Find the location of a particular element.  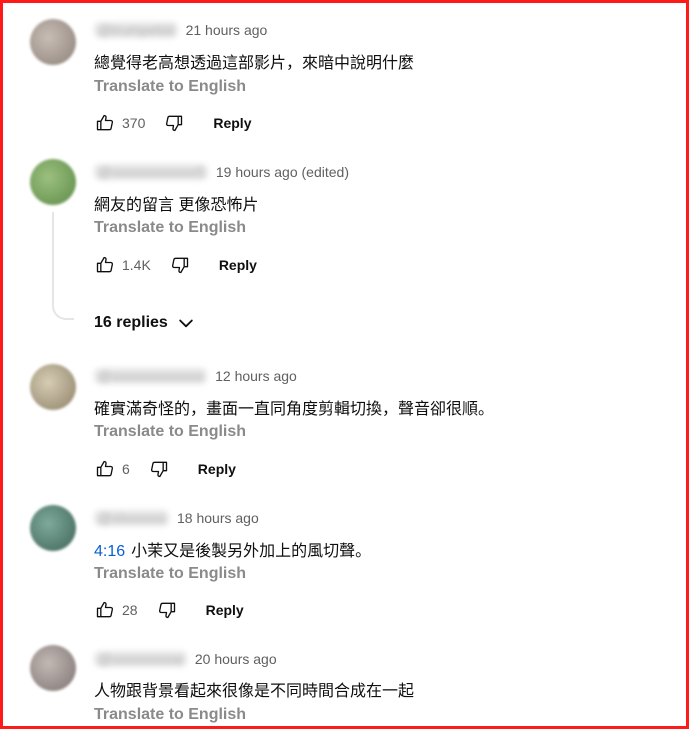

comment-text: 網友的留言 更像恐怖片 is located at coordinates (176, 205).